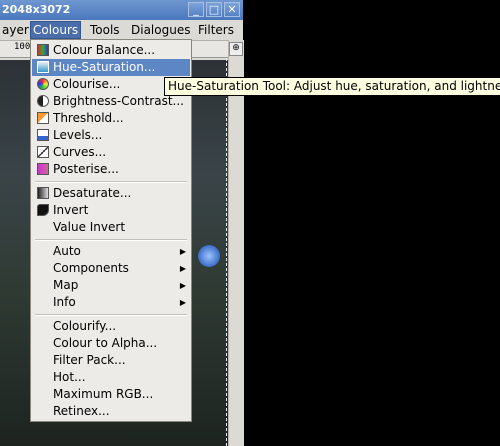 The width and height of the screenshot is (500, 446). Describe the element at coordinates (160, 30) in the screenshot. I see `menu-dialogues: Dialogues` at that location.